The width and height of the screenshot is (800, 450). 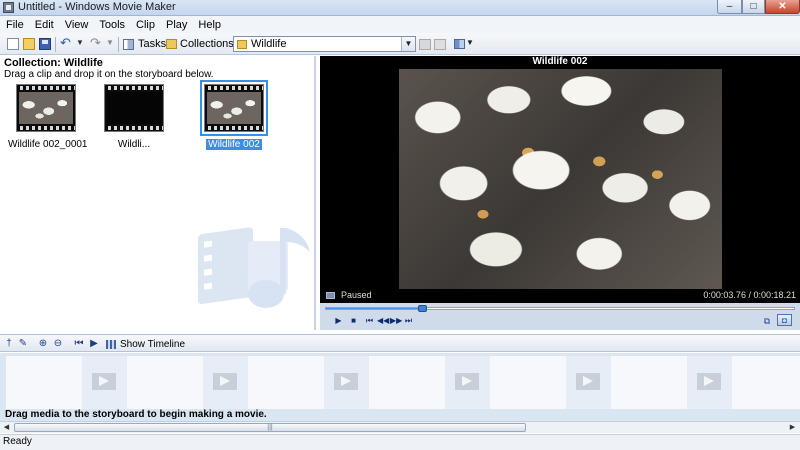 I want to click on next-frame-icon: ⏭, so click(x=408, y=321).